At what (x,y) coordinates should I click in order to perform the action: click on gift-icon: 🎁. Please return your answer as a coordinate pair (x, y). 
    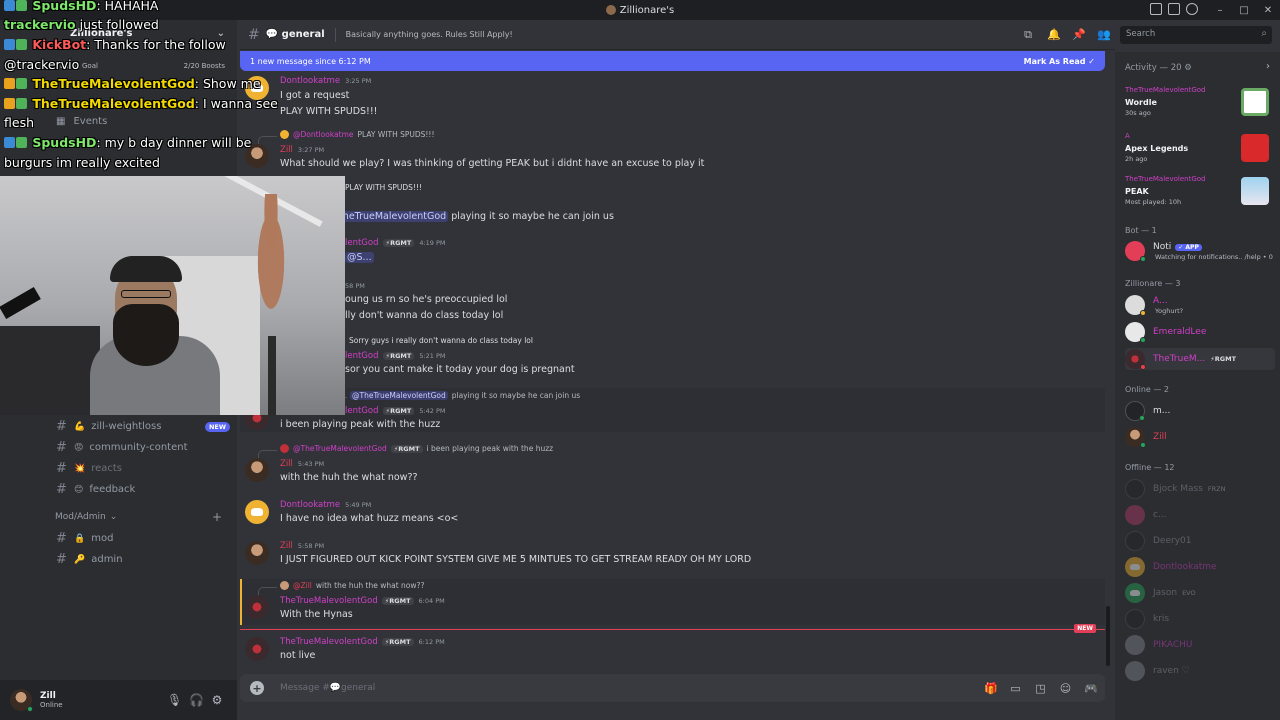
    Looking at the image, I should click on (991, 688).